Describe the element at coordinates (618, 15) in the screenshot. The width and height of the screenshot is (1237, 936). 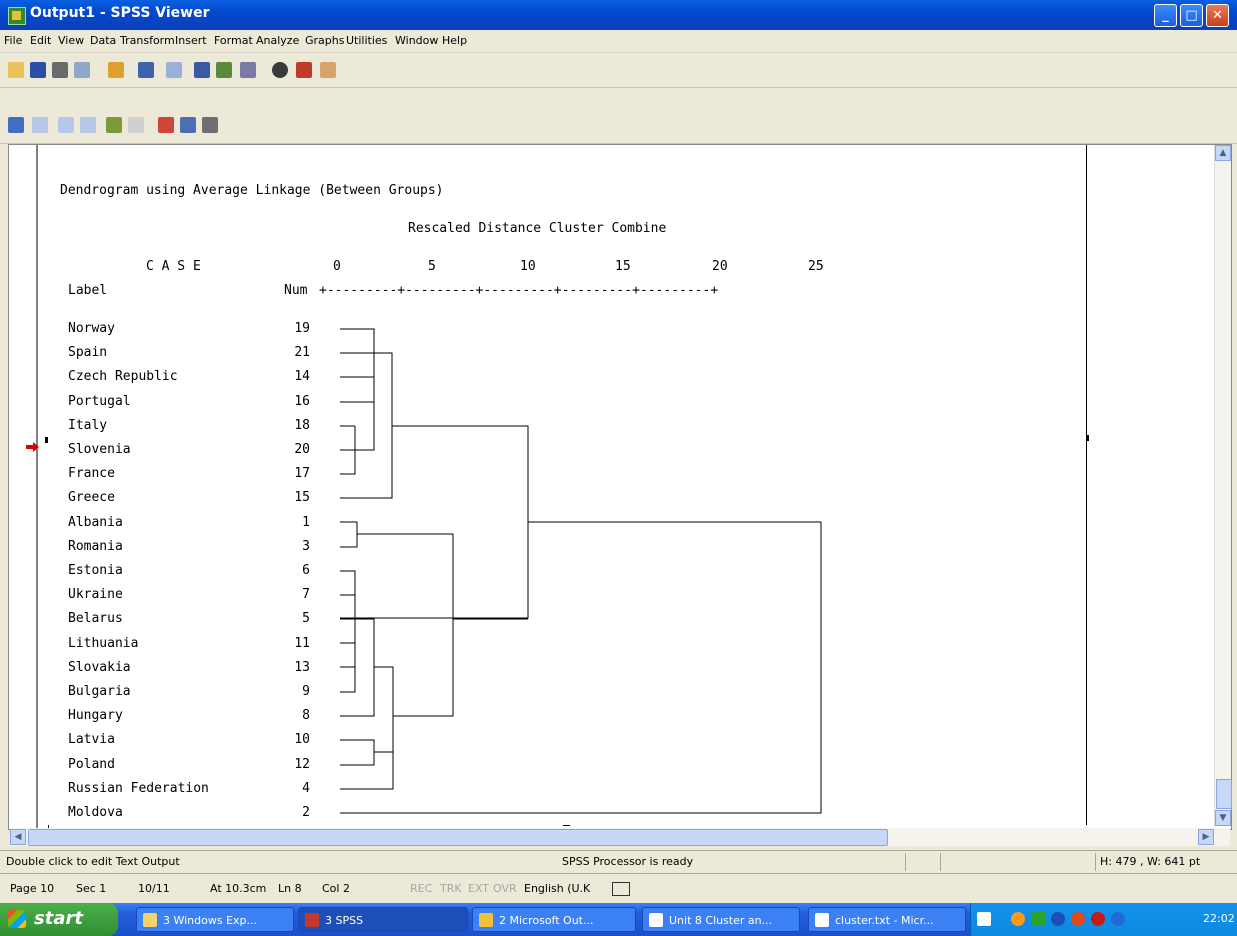
I see `title-bar: Output1 - SPSS Viewer _ □ ✕` at that location.